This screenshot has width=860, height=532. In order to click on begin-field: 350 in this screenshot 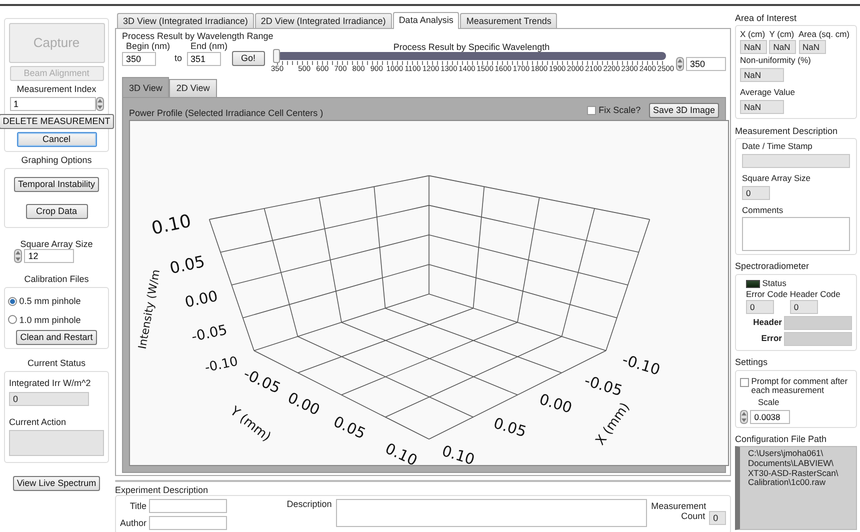, I will do `click(139, 59)`.